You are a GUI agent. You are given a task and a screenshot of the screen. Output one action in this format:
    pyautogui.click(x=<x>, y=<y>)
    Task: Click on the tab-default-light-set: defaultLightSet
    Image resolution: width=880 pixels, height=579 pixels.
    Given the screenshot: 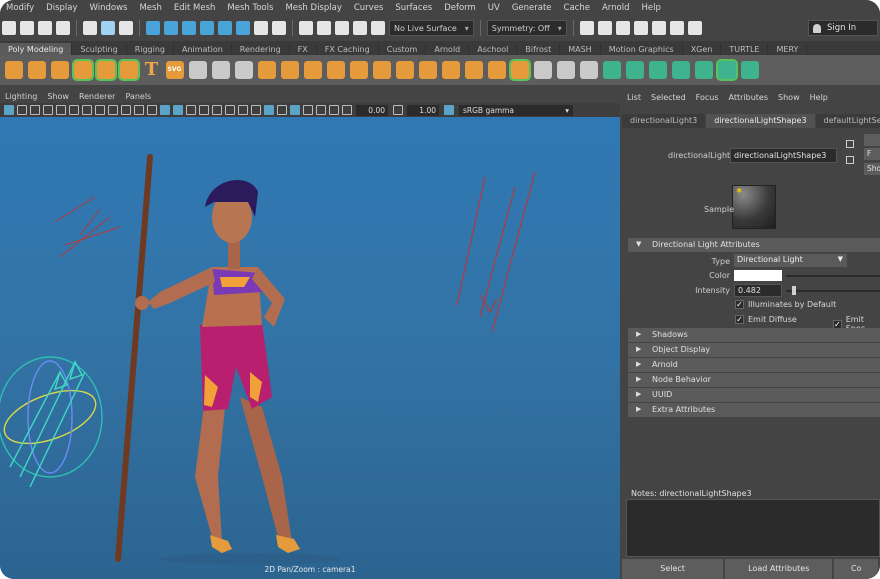 What is the action you would take?
    pyautogui.click(x=847, y=121)
    